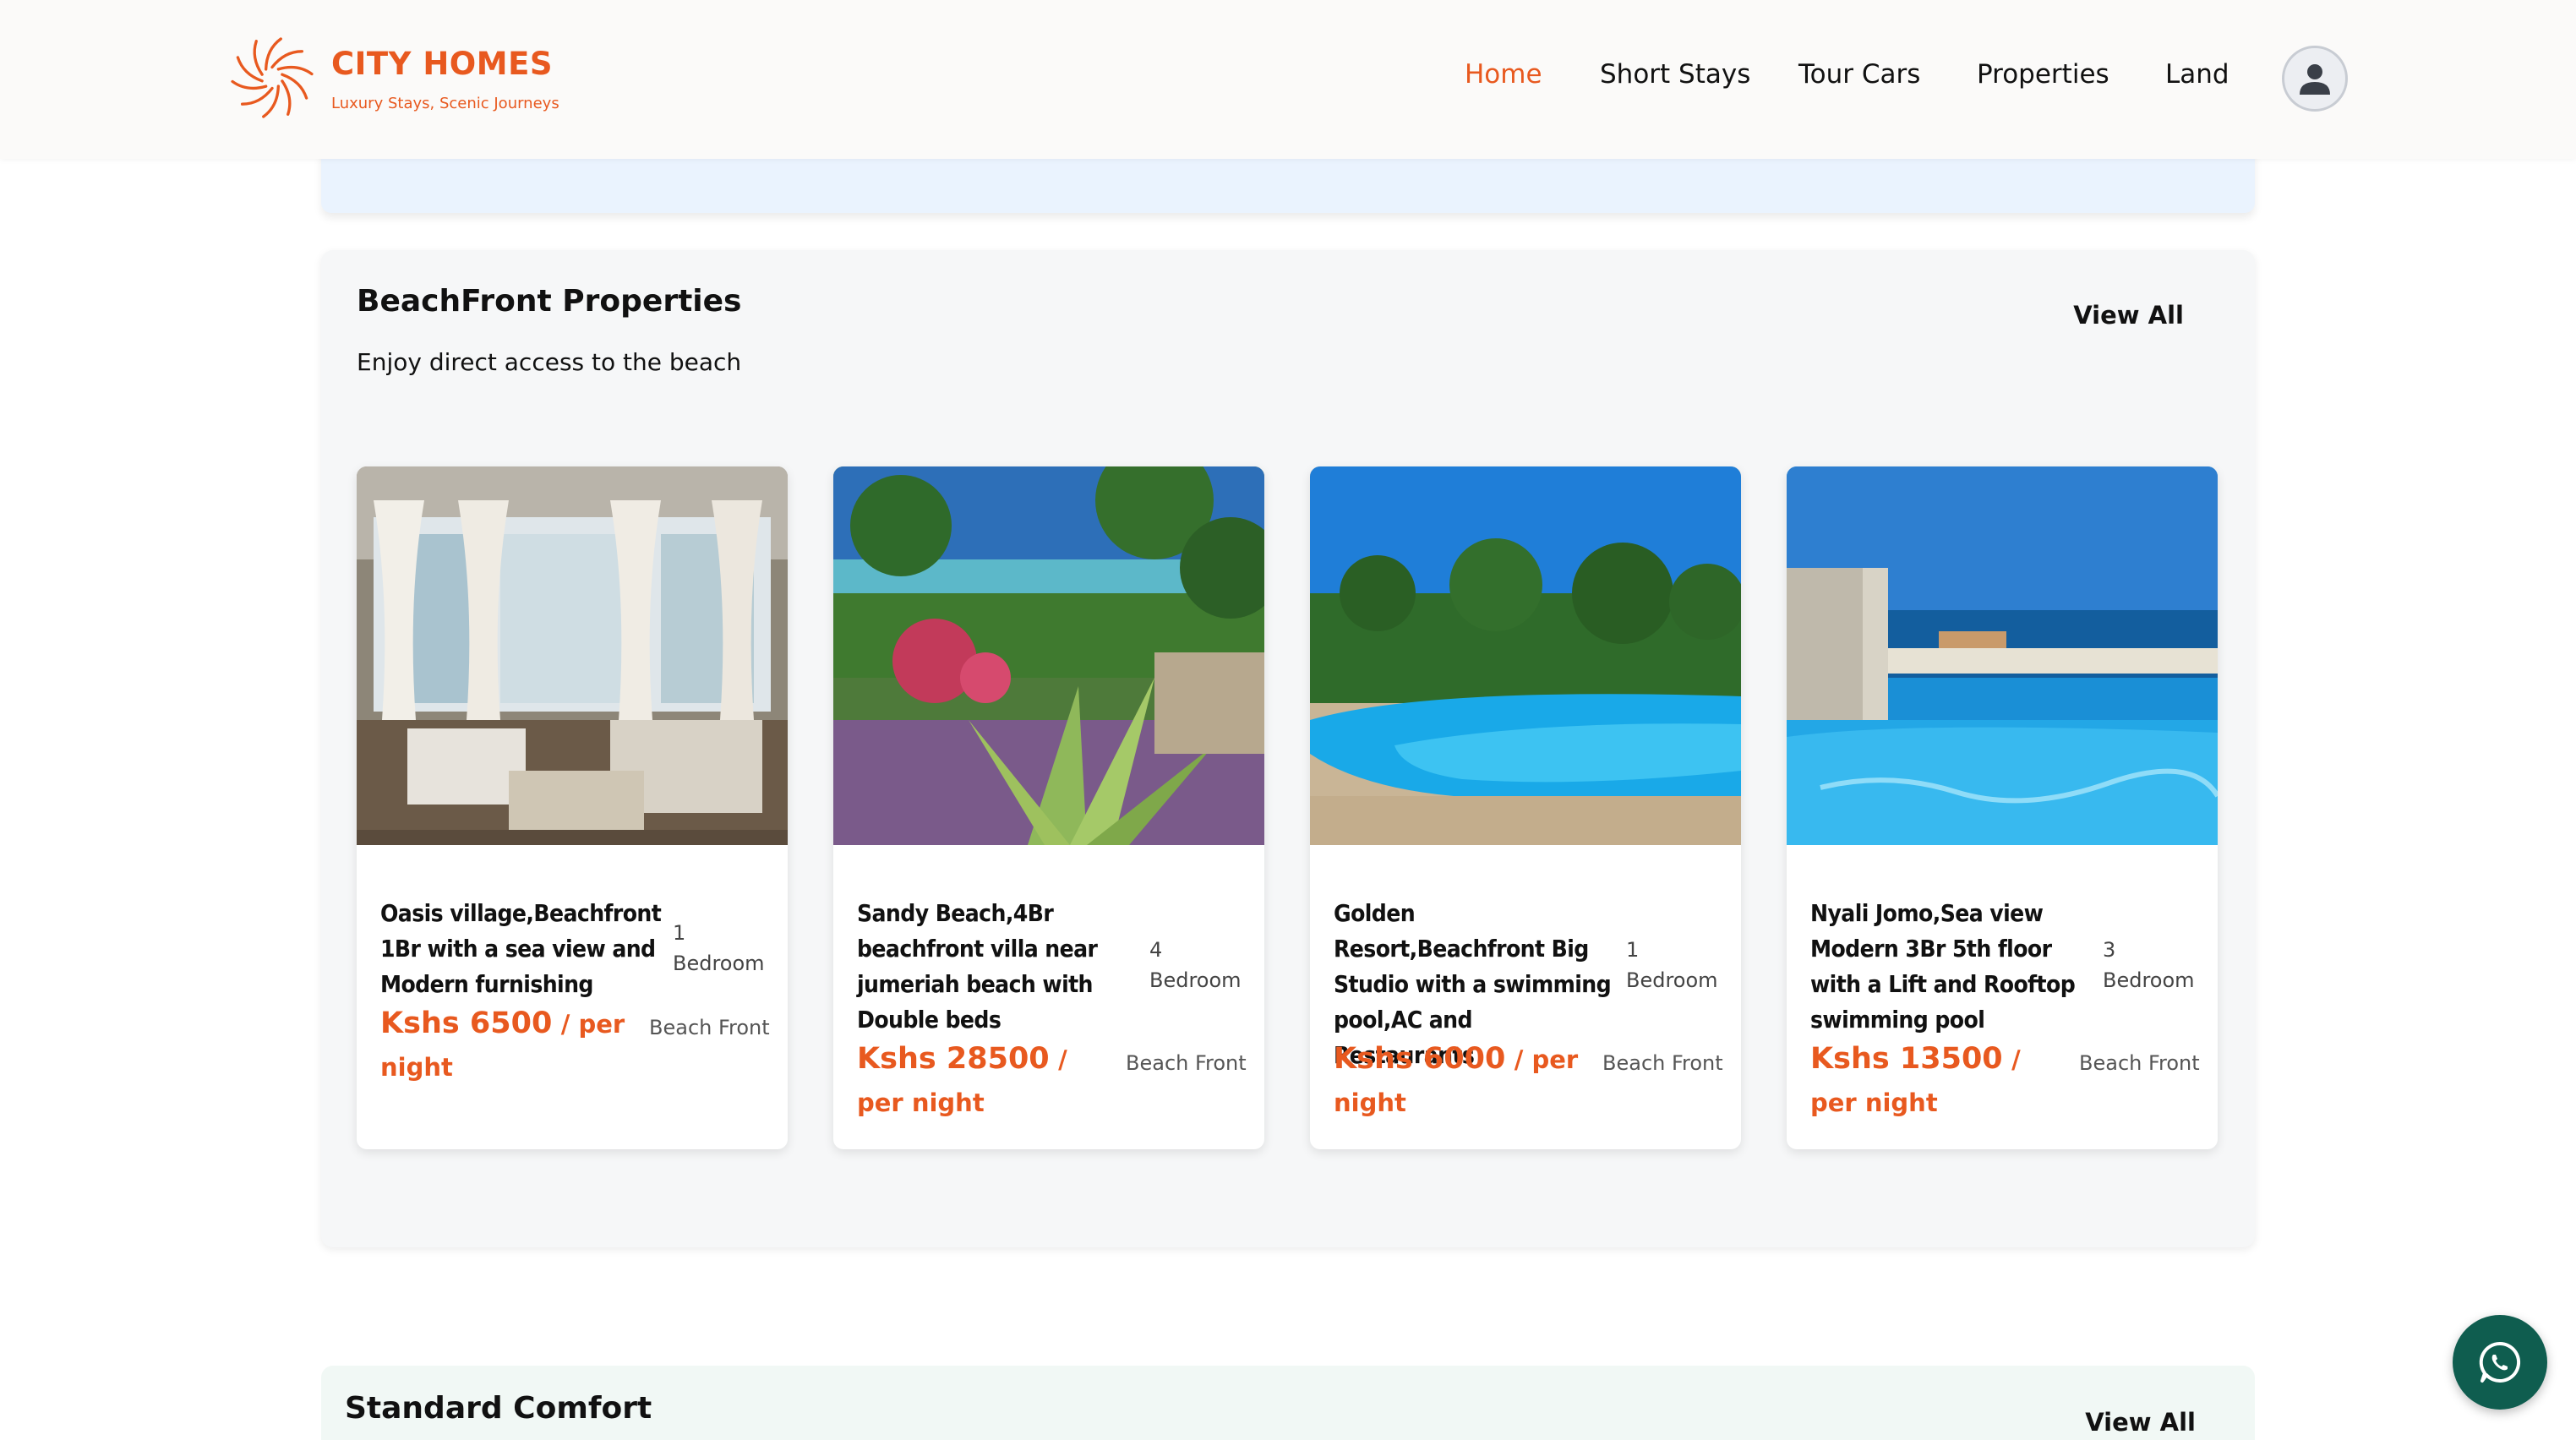 The image size is (2576, 1440). Describe the element at coordinates (498, 1408) in the screenshot. I see `section-title: Standard Comfort` at that location.